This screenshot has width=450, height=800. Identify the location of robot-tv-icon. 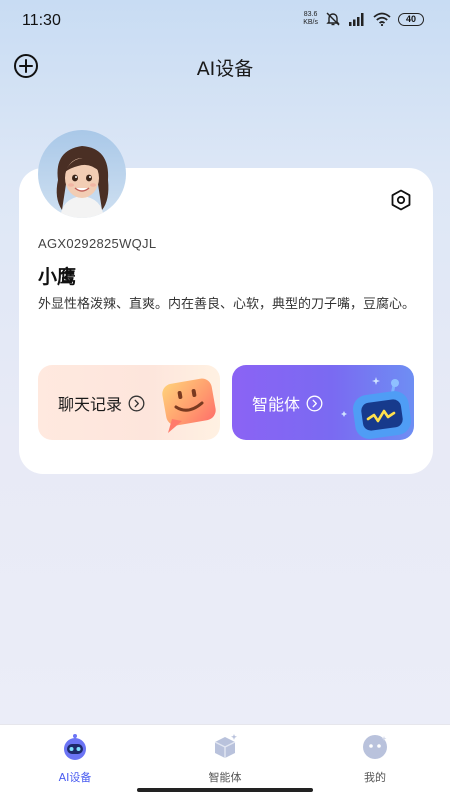
(376, 408).